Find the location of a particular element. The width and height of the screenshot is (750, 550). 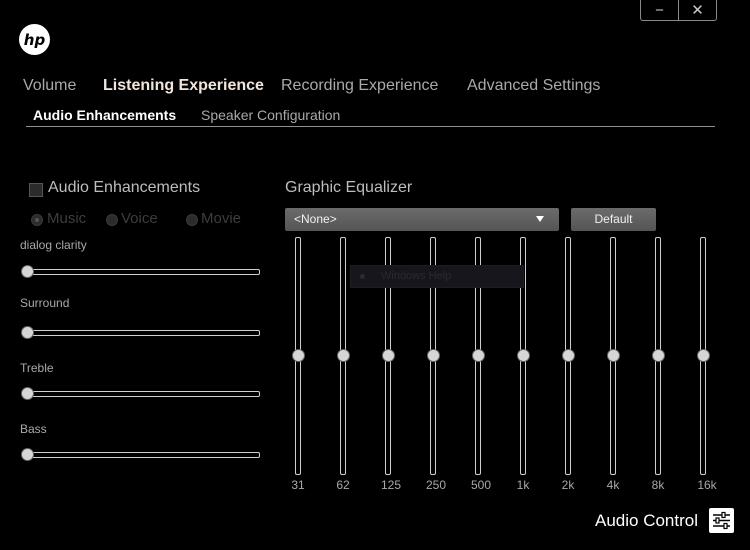

sliders-icon is located at coordinates (721, 520).